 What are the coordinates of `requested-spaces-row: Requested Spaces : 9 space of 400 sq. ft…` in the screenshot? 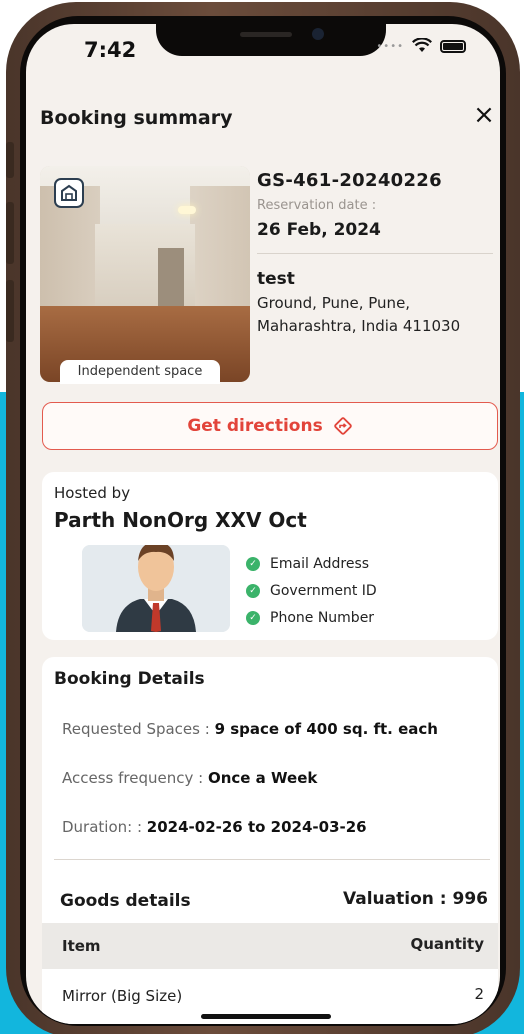 It's located at (250, 729).